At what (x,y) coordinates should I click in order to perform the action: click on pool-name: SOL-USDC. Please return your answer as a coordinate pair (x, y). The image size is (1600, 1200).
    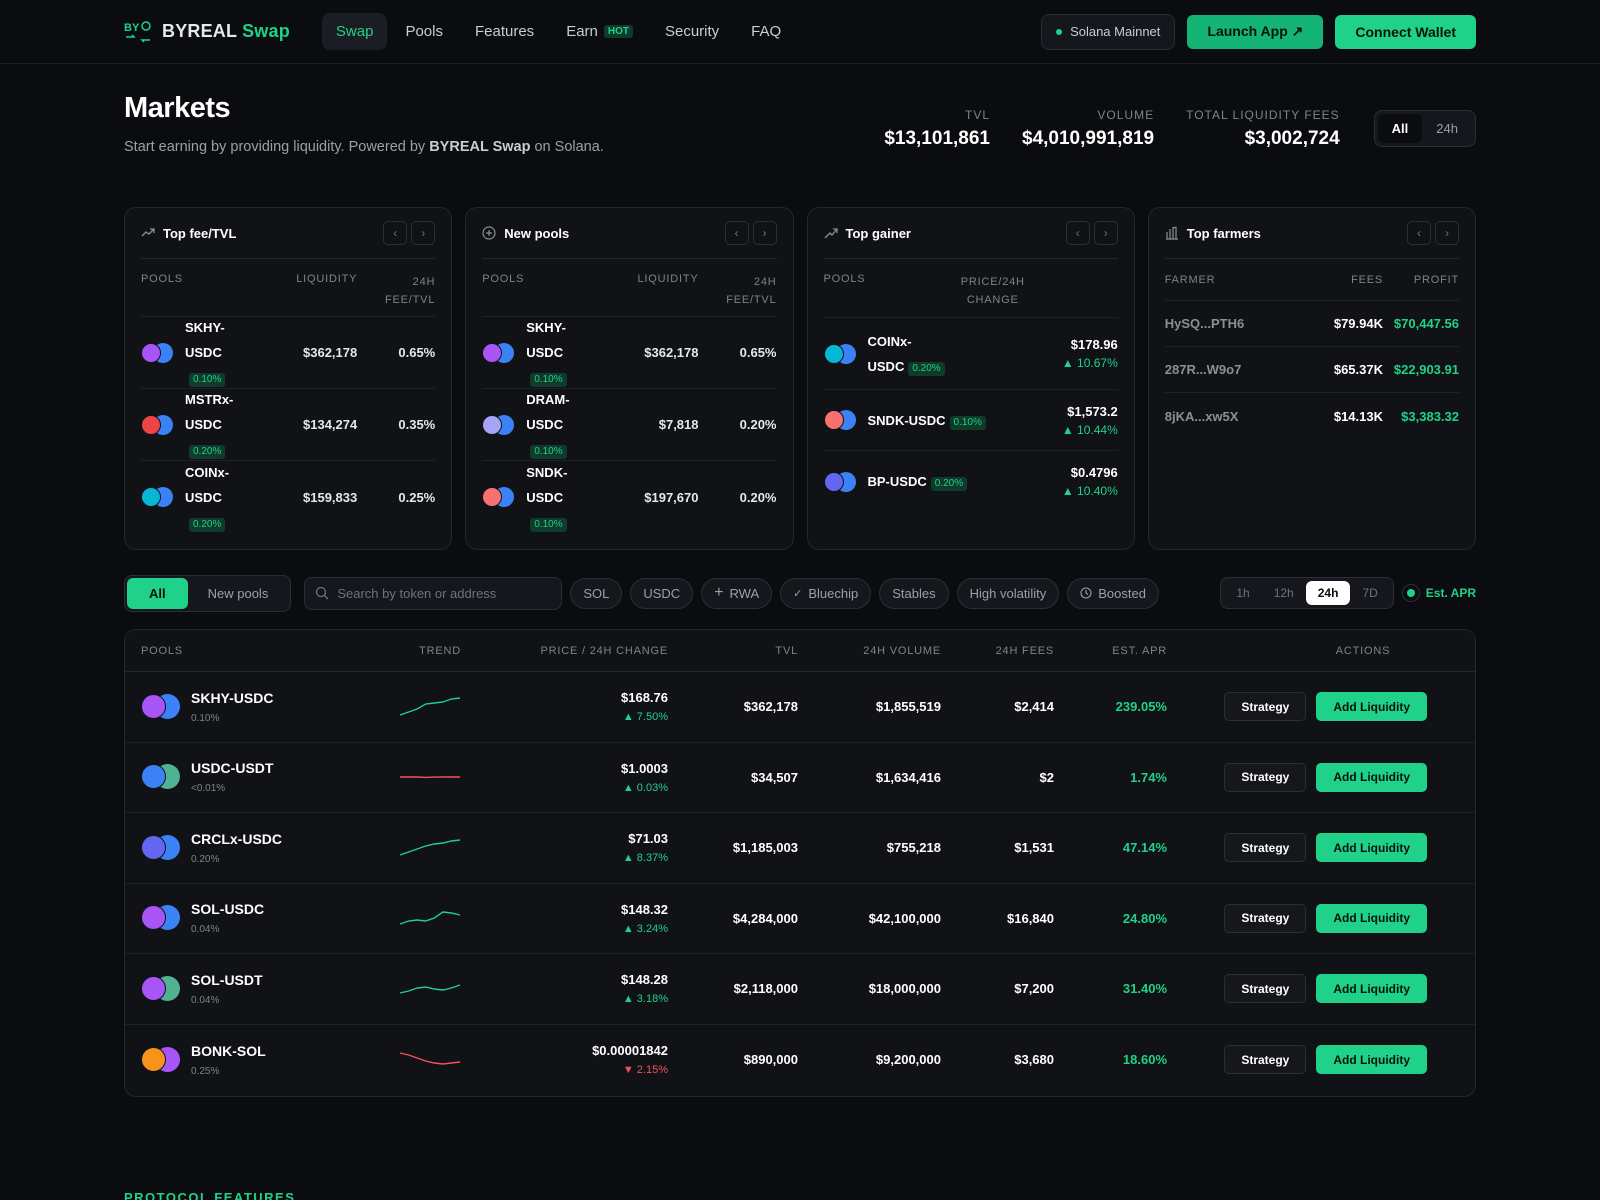
    Looking at the image, I should click on (227, 909).